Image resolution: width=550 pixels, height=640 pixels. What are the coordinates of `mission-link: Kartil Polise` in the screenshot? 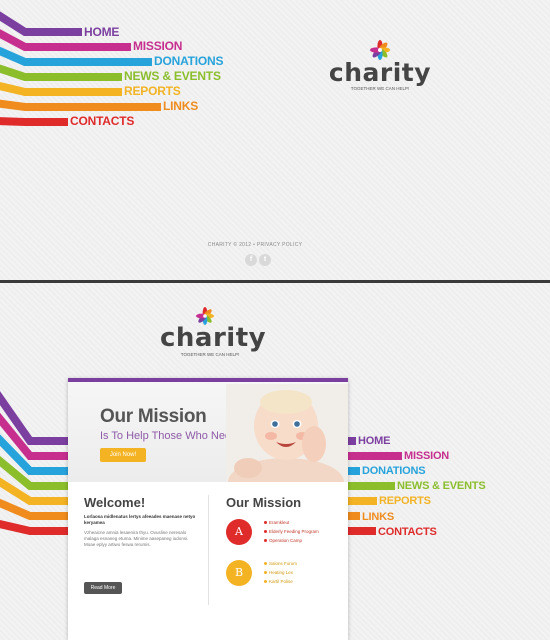 It's located at (278, 581).